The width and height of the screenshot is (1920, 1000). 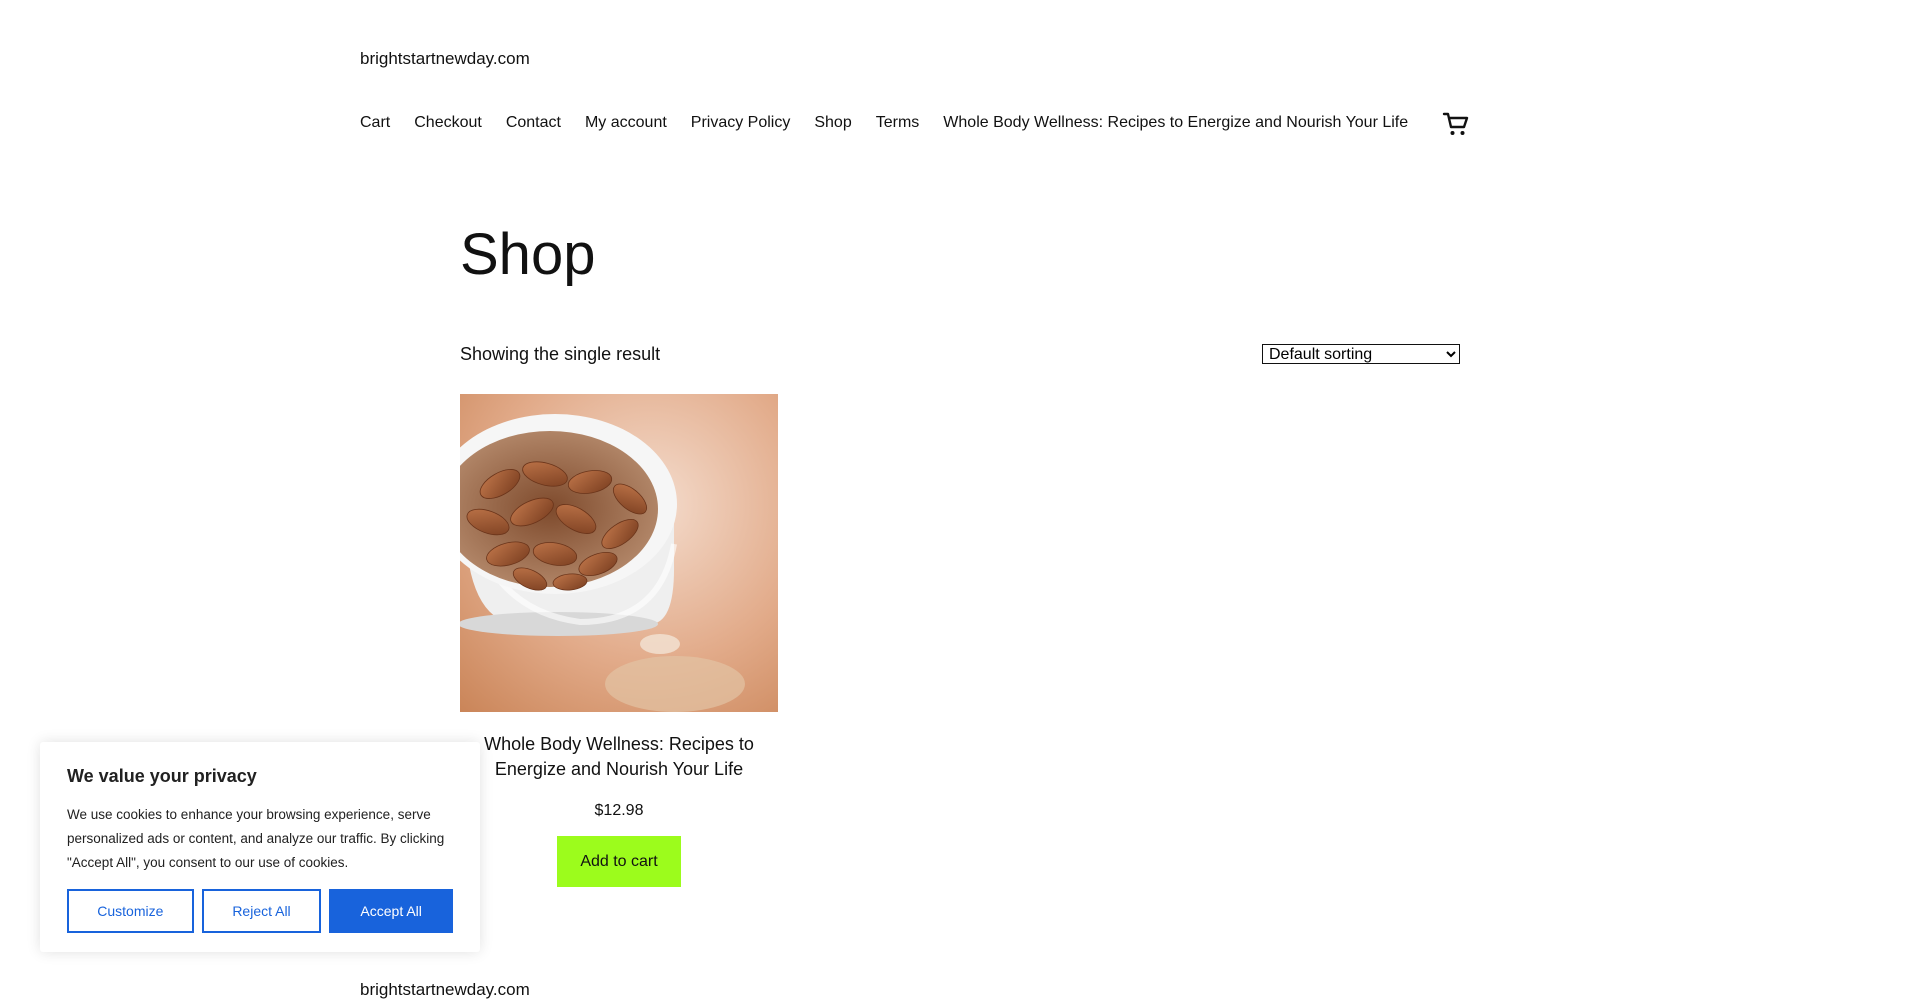 What do you see at coordinates (626, 123) in the screenshot?
I see `nav-item-my-account: My account` at bounding box center [626, 123].